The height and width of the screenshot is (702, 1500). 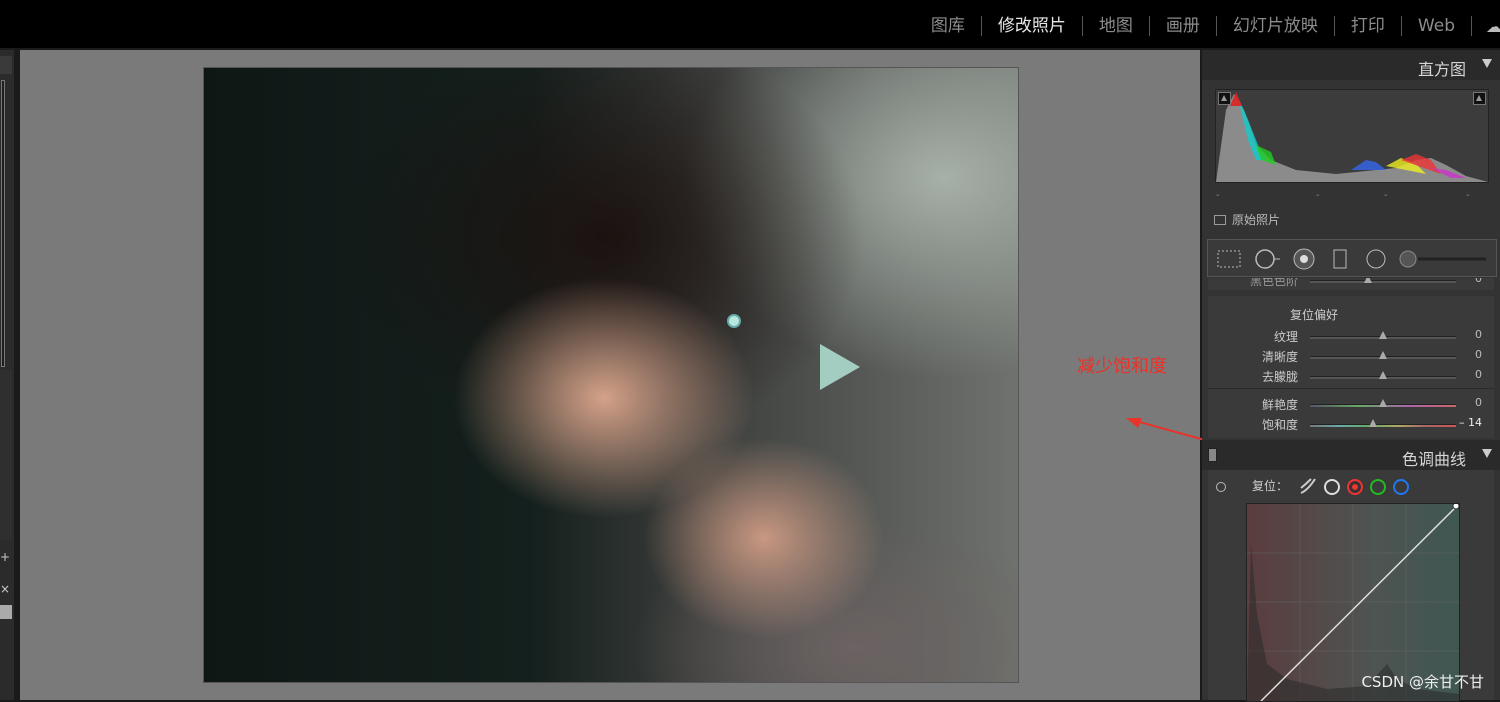 What do you see at coordinates (1372, 423) in the screenshot?
I see `saturation-slider-knob` at bounding box center [1372, 423].